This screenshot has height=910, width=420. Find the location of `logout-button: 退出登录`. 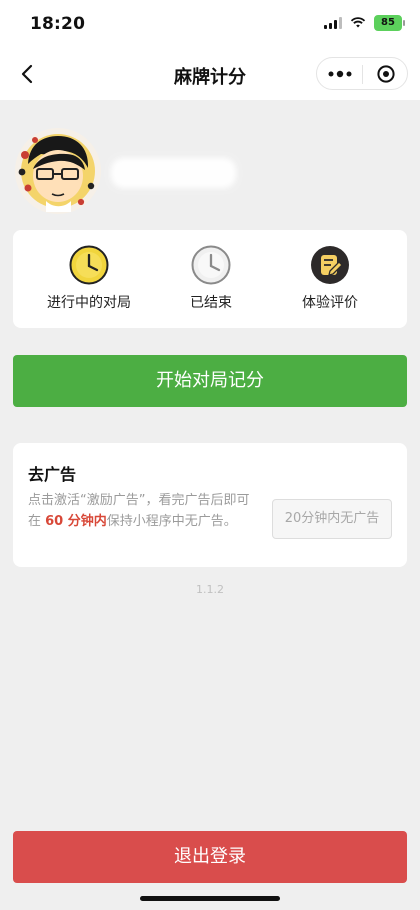

logout-button: 退出登录 is located at coordinates (210, 857).